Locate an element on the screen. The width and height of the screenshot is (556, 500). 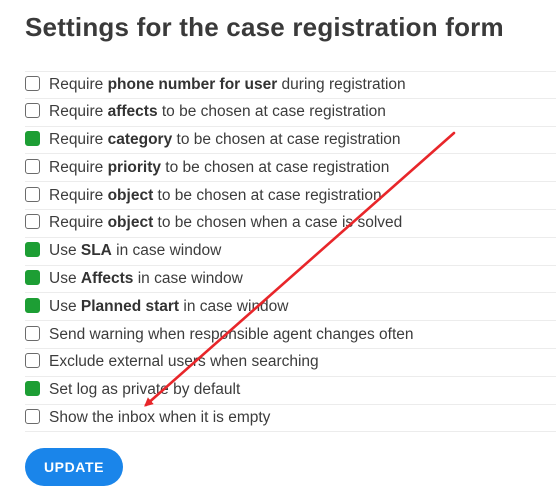
checkbox-affects-window is located at coordinates (32, 277).